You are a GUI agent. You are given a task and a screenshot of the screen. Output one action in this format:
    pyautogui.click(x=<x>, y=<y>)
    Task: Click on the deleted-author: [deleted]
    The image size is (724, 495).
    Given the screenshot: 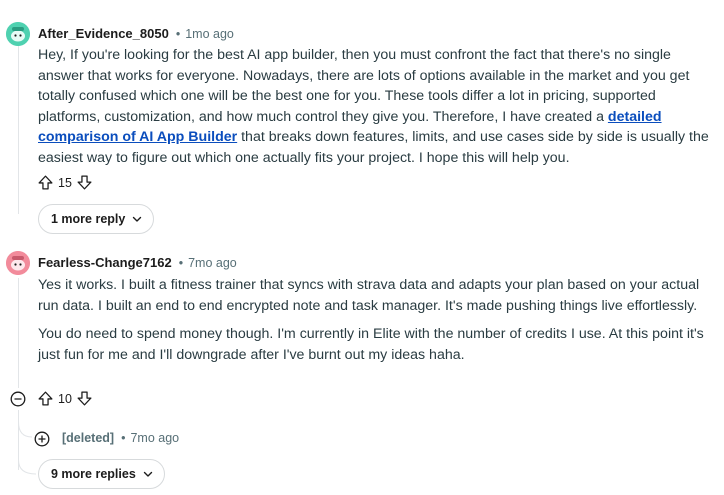 What is the action you would take?
    pyautogui.click(x=88, y=438)
    